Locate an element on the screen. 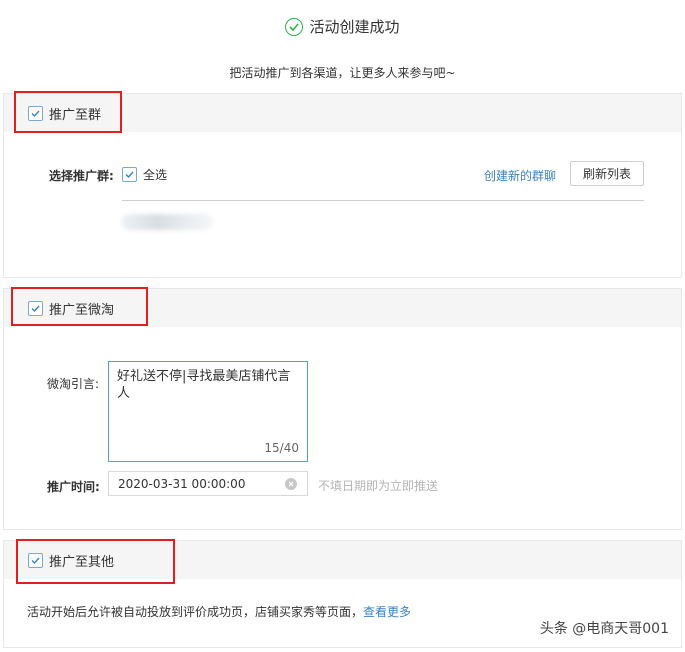 The height and width of the screenshot is (652, 685). view-more-link: 查看更多 is located at coordinates (387, 612).